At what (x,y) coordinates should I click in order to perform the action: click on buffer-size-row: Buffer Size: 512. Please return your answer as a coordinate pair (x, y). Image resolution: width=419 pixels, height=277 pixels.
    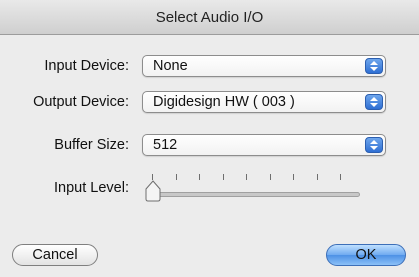
    Looking at the image, I should click on (209, 145).